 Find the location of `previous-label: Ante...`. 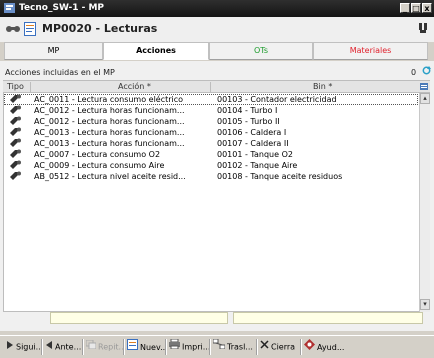

previous-label: Ante... is located at coordinates (68, 347).